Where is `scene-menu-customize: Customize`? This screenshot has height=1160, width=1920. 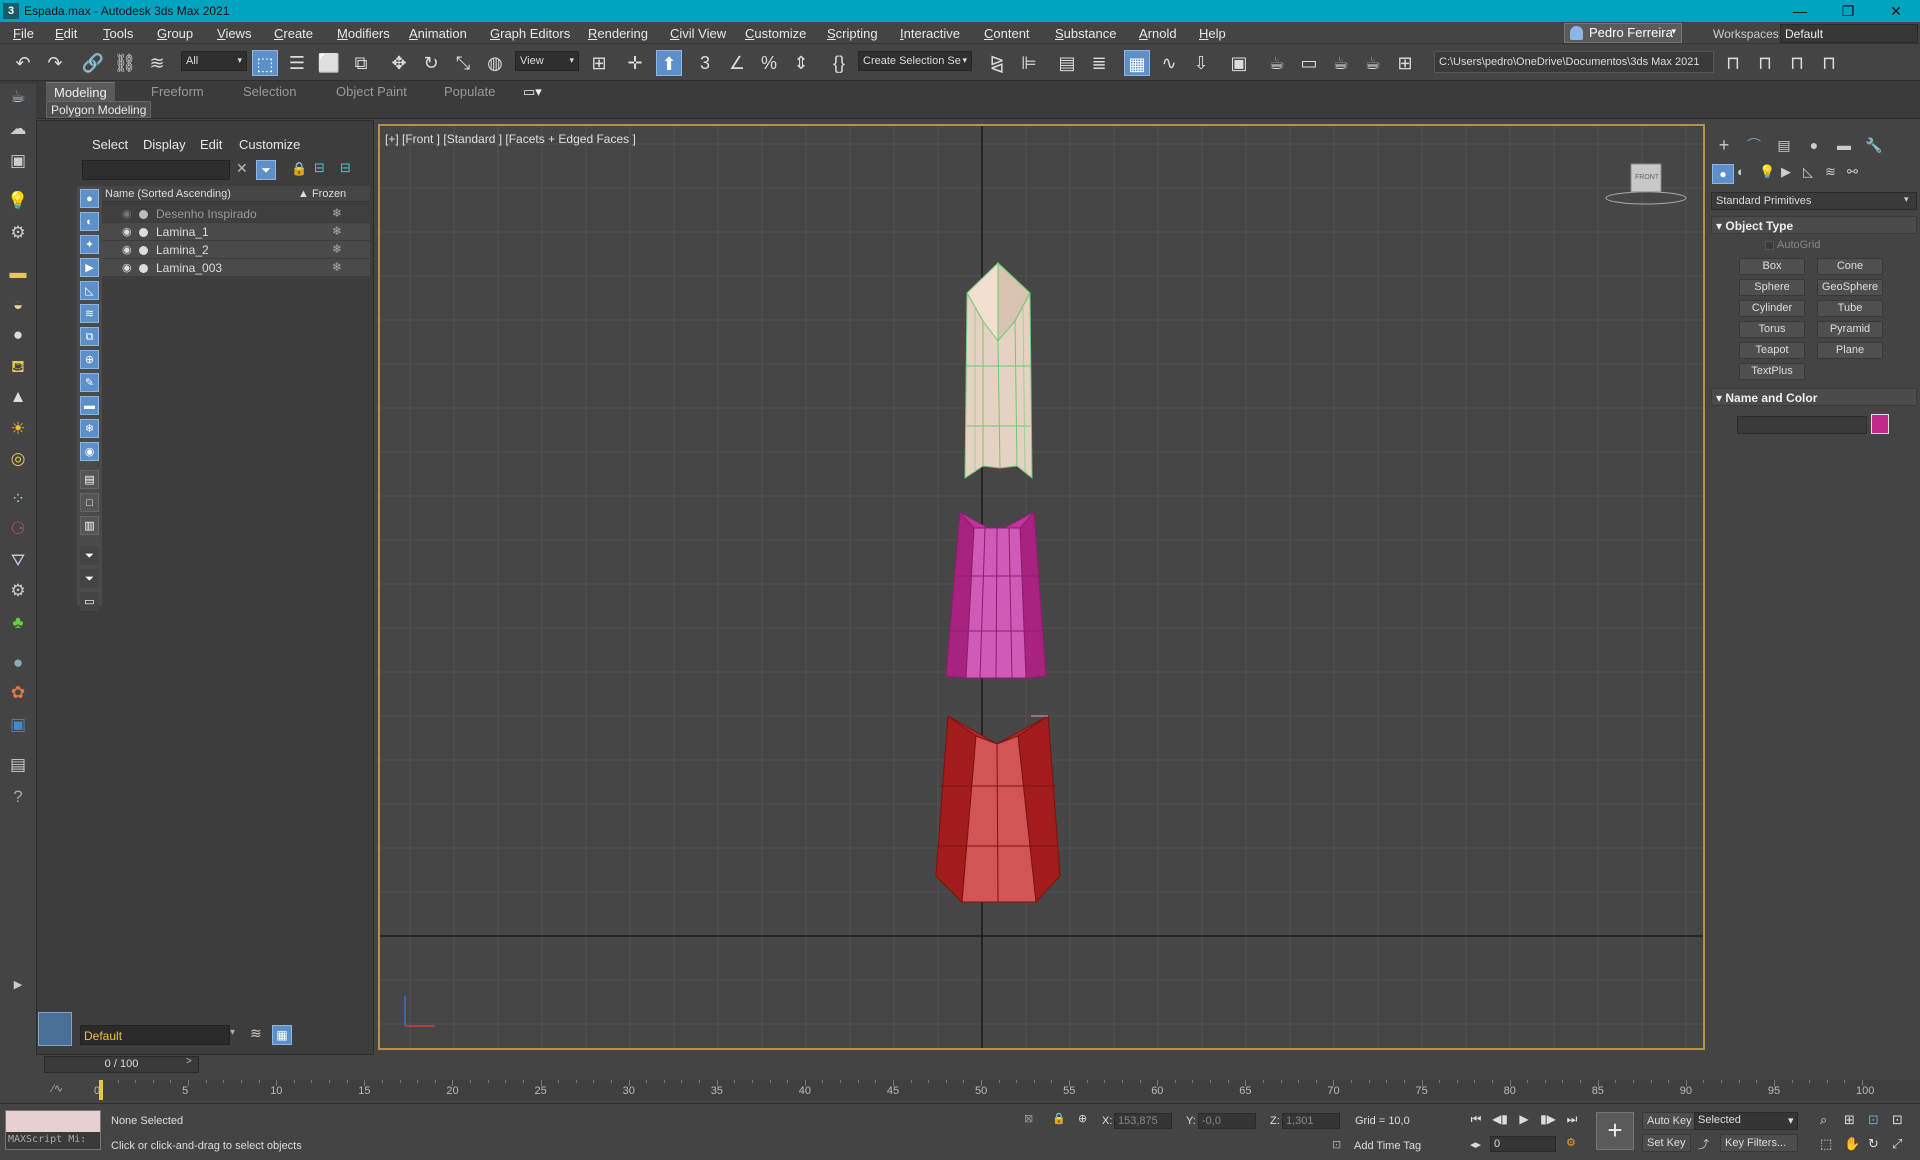
scene-menu-customize: Customize is located at coordinates (269, 144).